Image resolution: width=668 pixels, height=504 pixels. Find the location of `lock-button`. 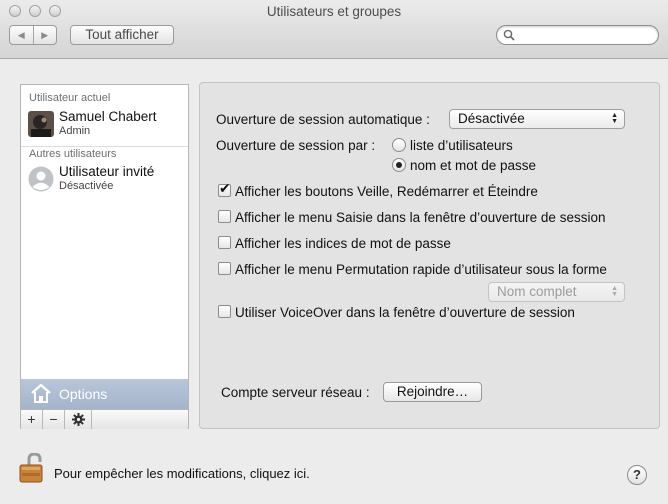

lock-button is located at coordinates (33, 469).